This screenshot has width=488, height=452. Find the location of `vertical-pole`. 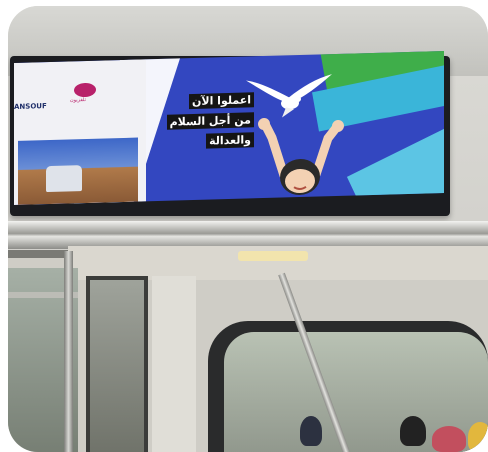

vertical-pole is located at coordinates (68, 351).